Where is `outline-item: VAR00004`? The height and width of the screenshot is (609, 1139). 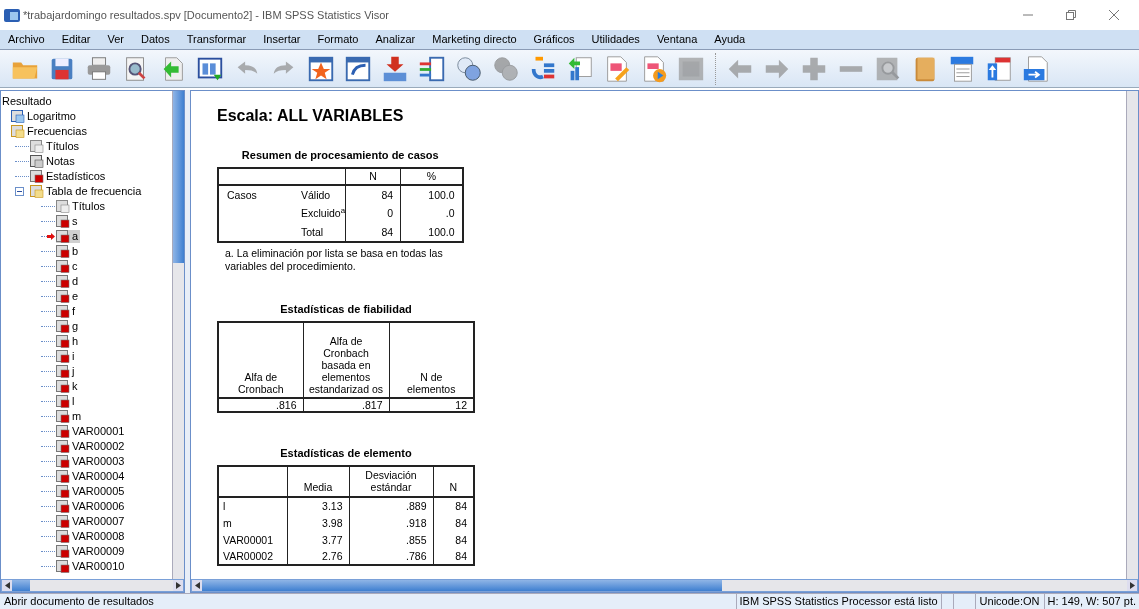 outline-item: VAR00004 is located at coordinates (98, 476).